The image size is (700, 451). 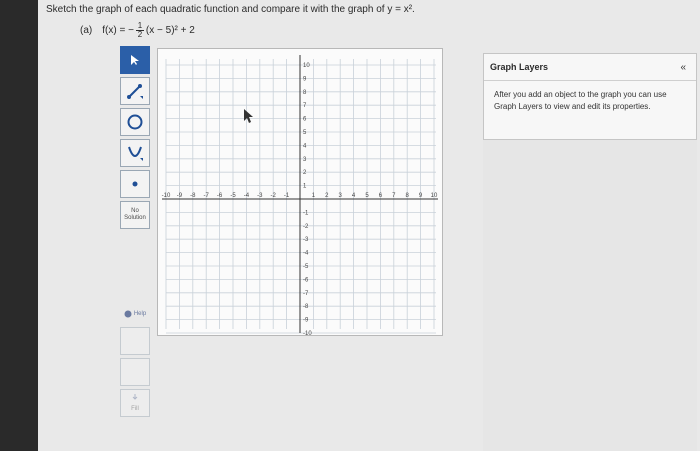 I want to click on no-solution-button: No Solution, so click(x=135, y=215).